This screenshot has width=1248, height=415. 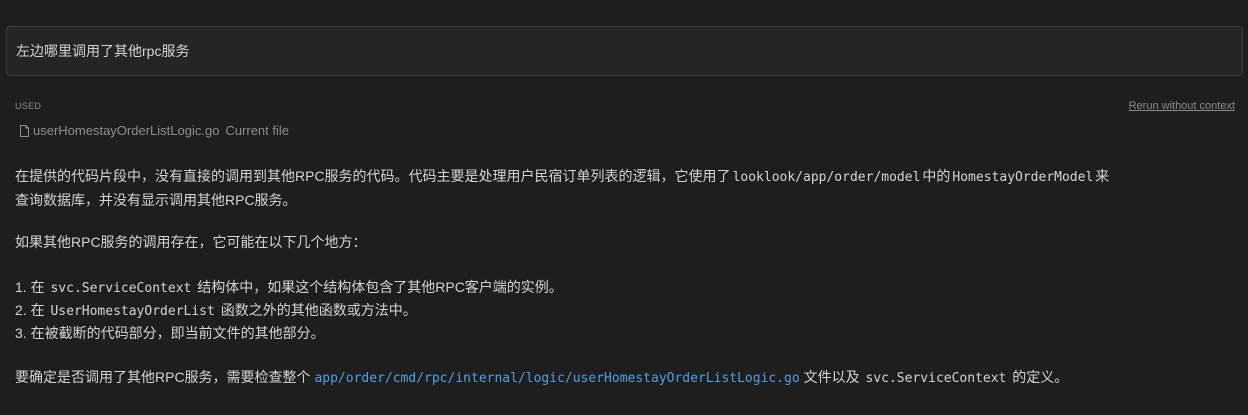 I want to click on answer-paragraph-2: 如果其他RPC服务的调用存在，它可能在以下几个地方：, so click(x=191, y=242).